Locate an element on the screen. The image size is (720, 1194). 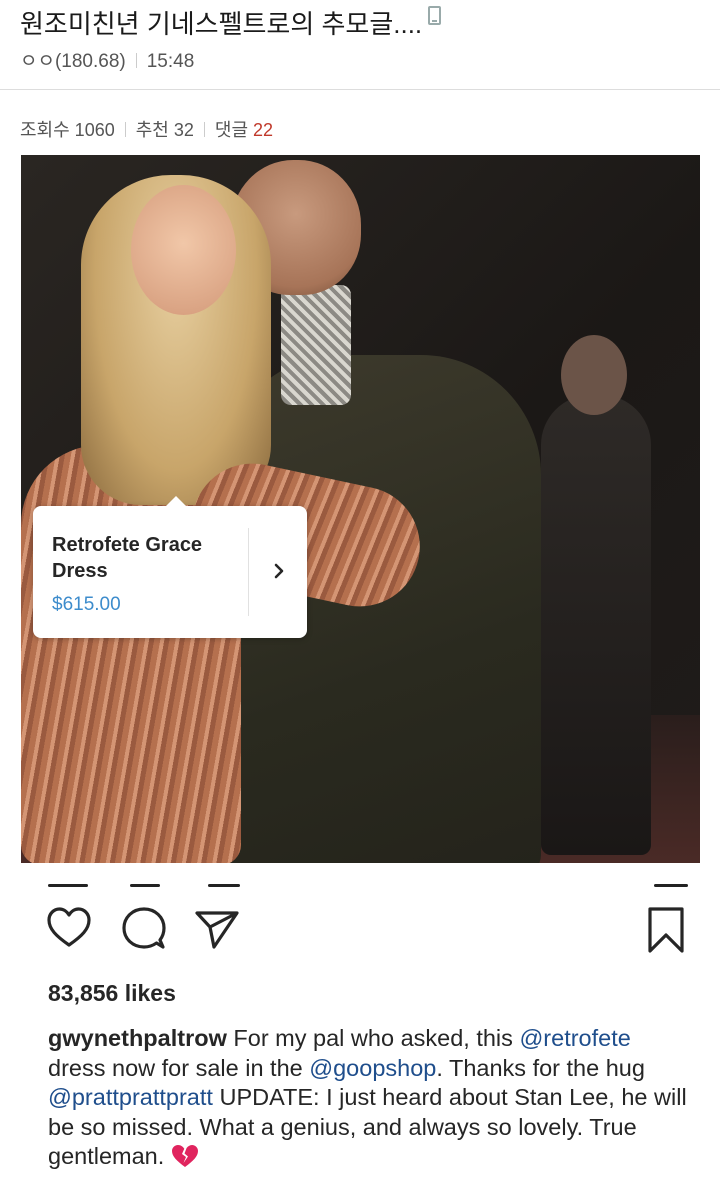
photo-woman-face is located at coordinates (183, 250).